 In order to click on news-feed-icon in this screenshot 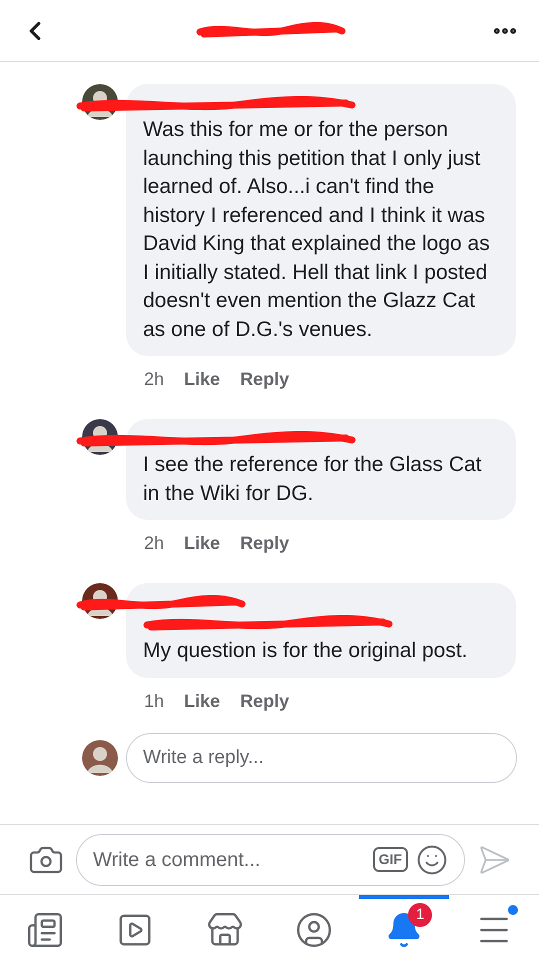, I will do `click(45, 929)`.